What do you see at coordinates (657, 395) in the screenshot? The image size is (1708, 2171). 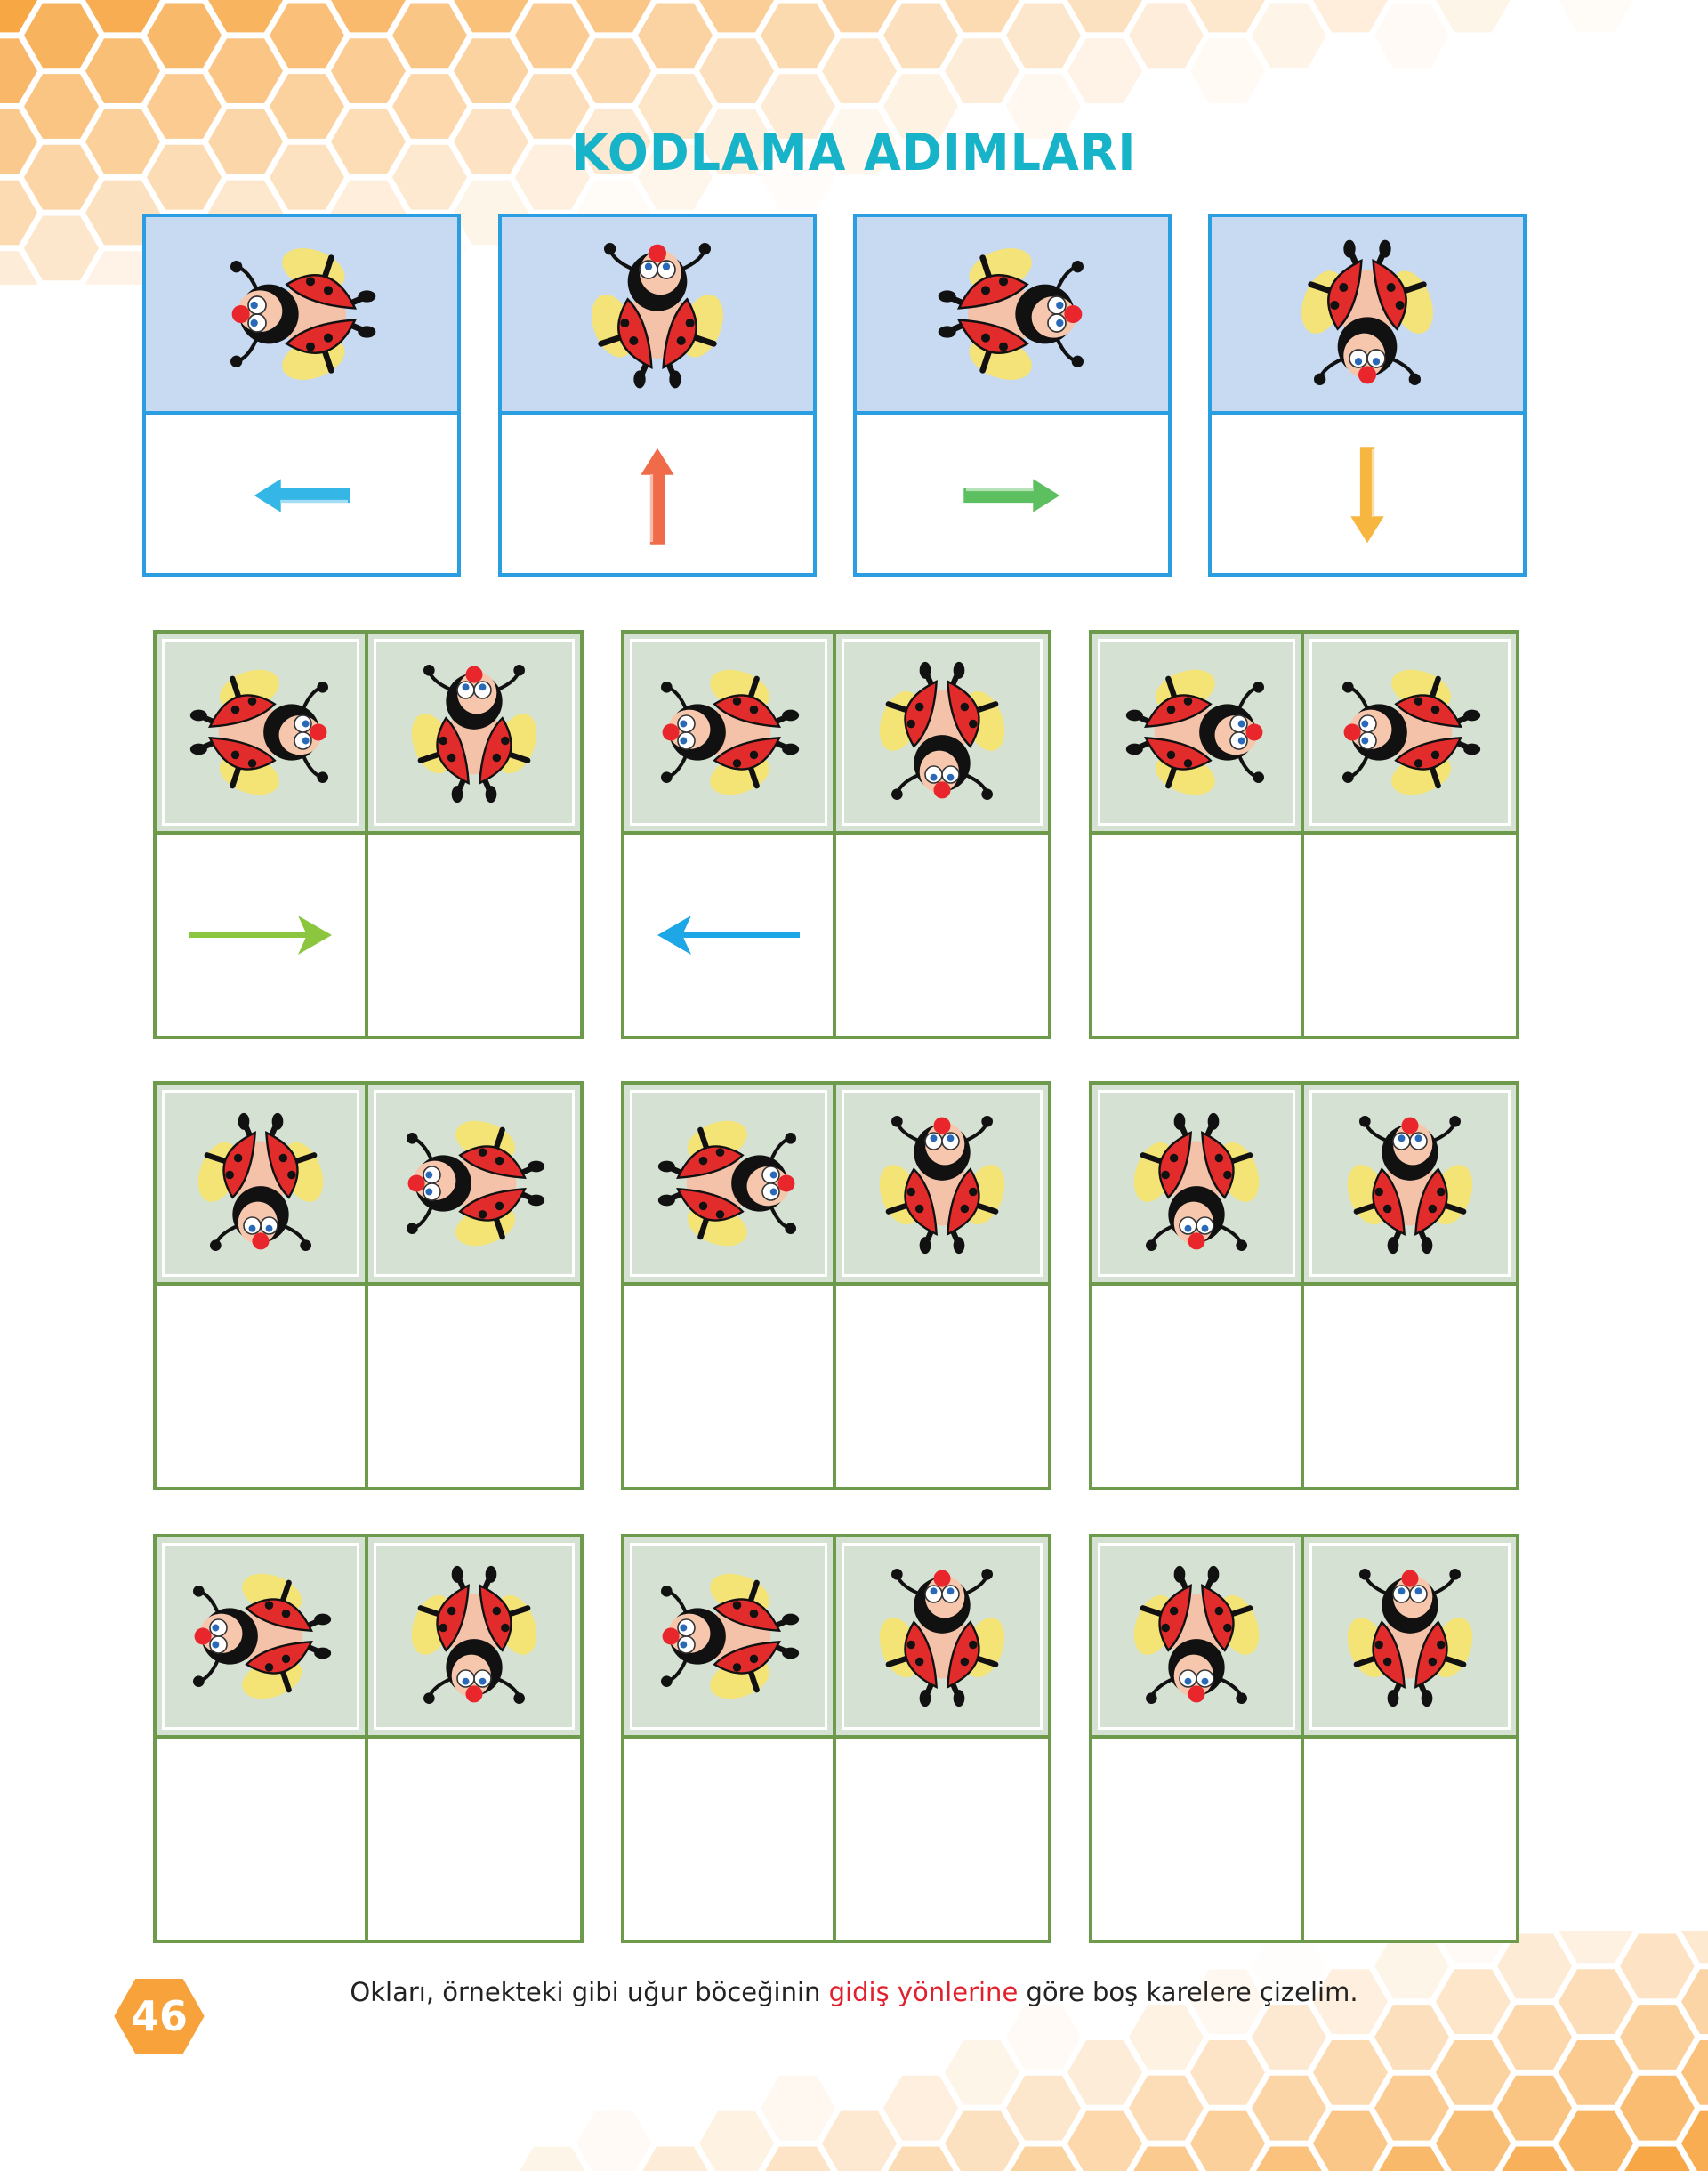 I see `legend-card-up` at bounding box center [657, 395].